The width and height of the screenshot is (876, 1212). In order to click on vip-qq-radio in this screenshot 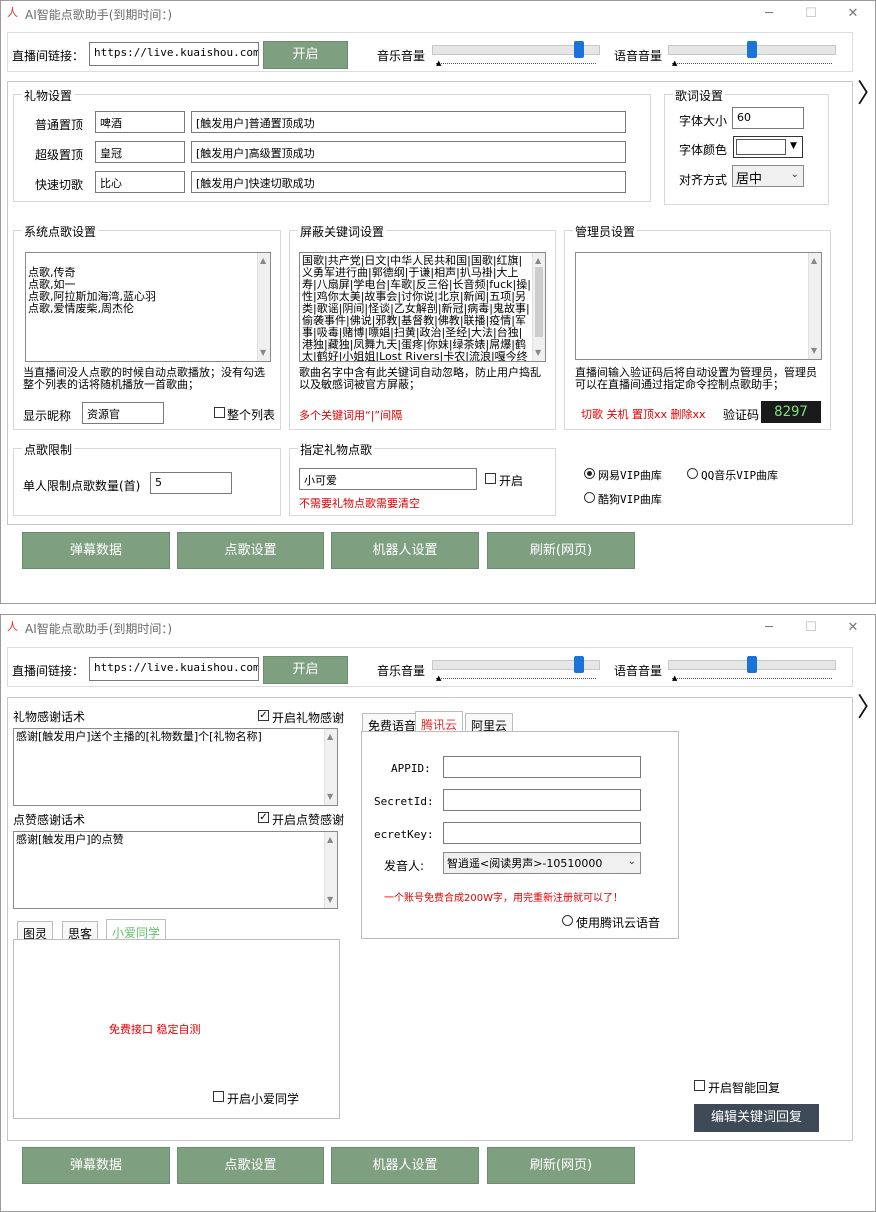, I will do `click(692, 473)`.